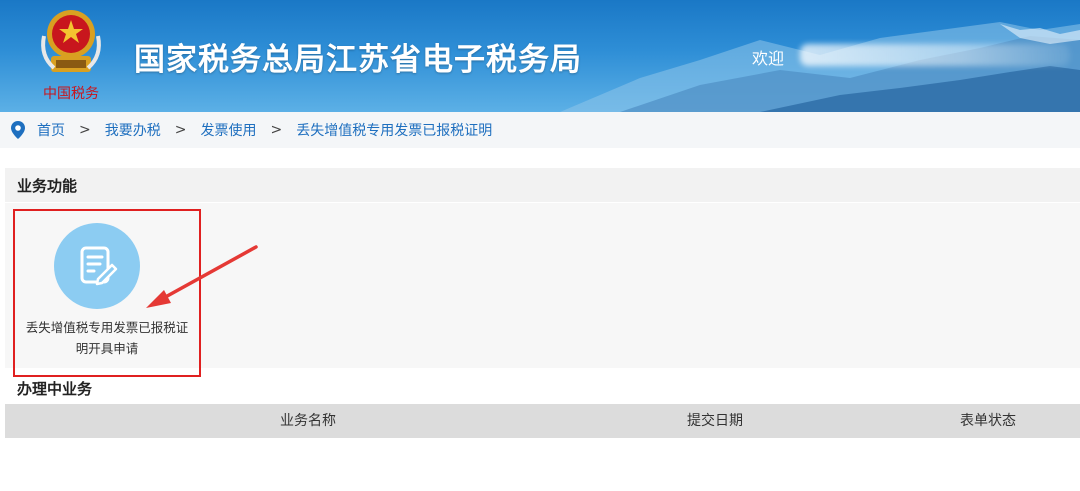 This screenshot has width=1080, height=491. What do you see at coordinates (18, 130) in the screenshot?
I see `location-pin-icon` at bounding box center [18, 130].